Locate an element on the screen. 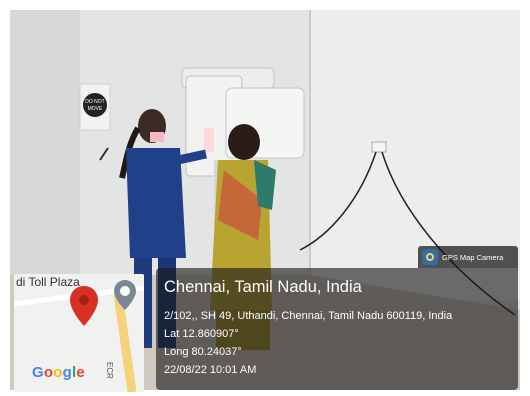 The width and height of the screenshot is (530, 396). google-letter: e is located at coordinates (80, 372).